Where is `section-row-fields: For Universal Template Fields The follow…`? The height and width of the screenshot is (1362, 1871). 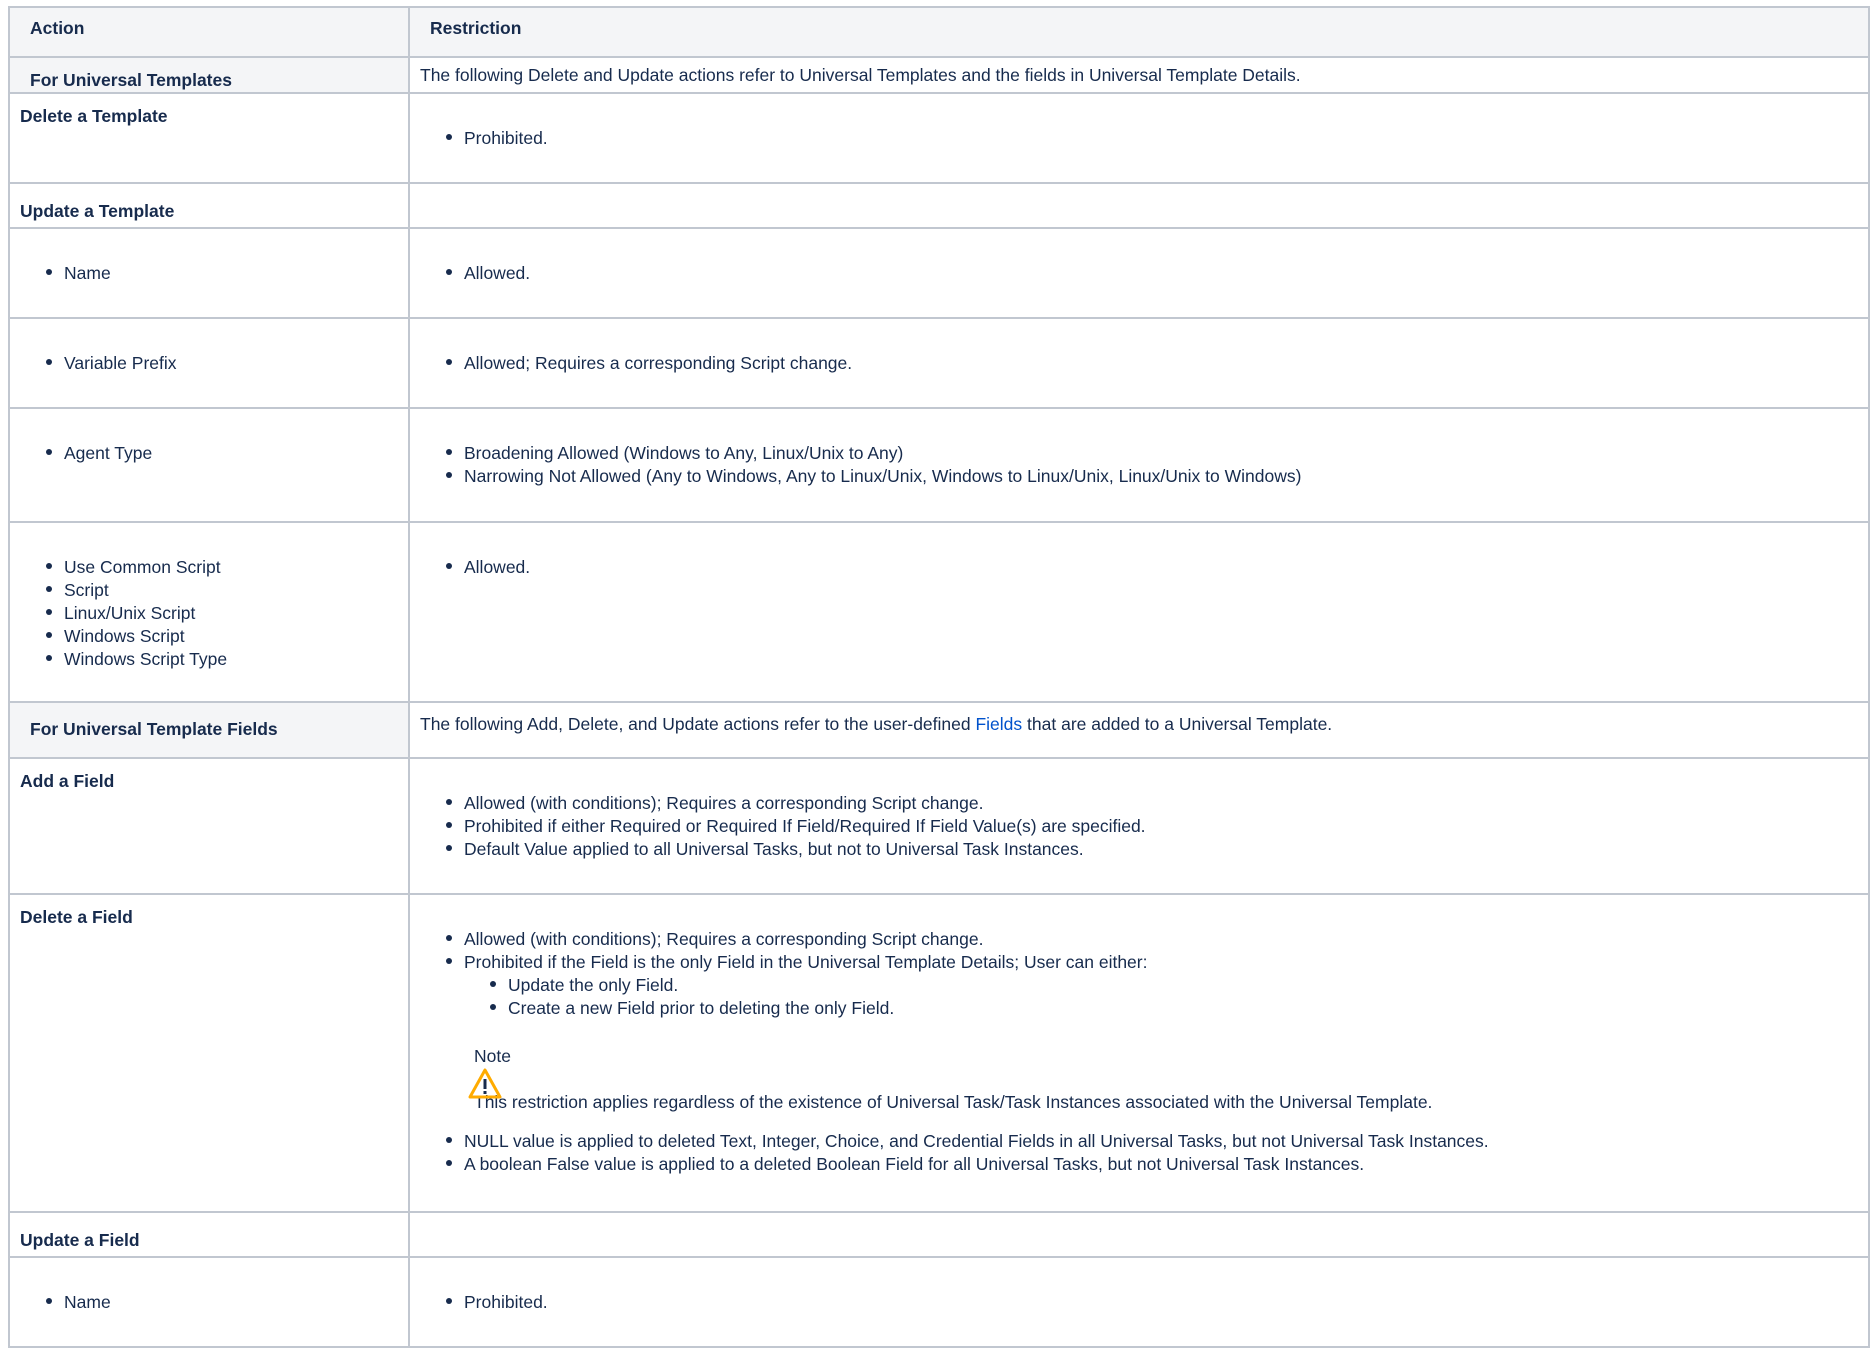
section-row-fields: For Universal Template Fields The follow… is located at coordinates (939, 730).